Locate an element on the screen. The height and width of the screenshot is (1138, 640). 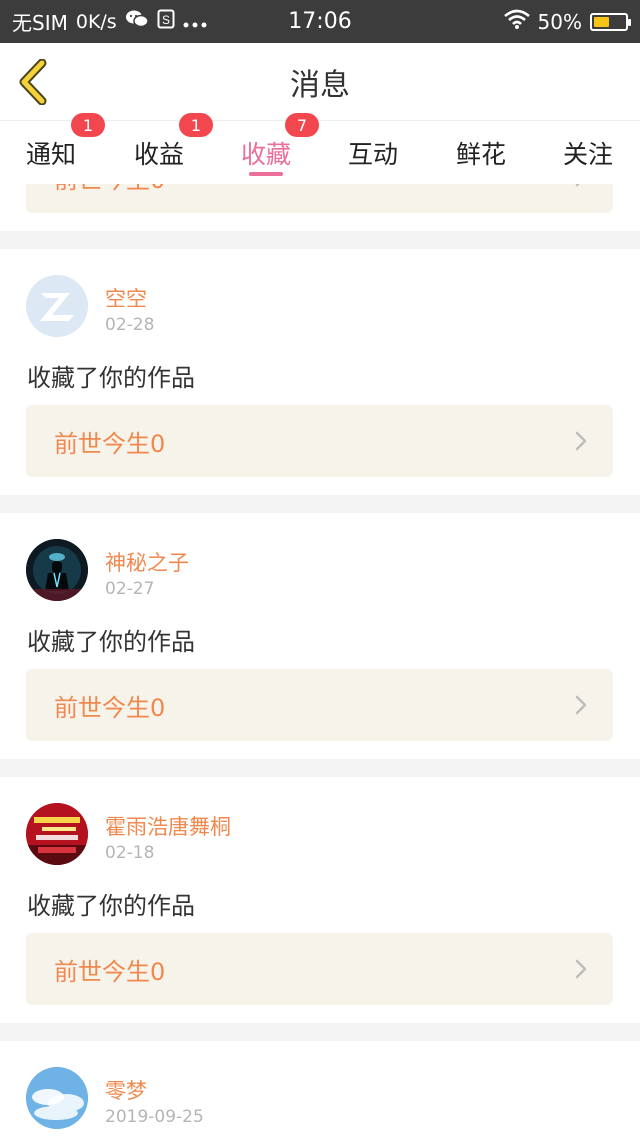
qq-logo-icon is located at coordinates (57, 306).